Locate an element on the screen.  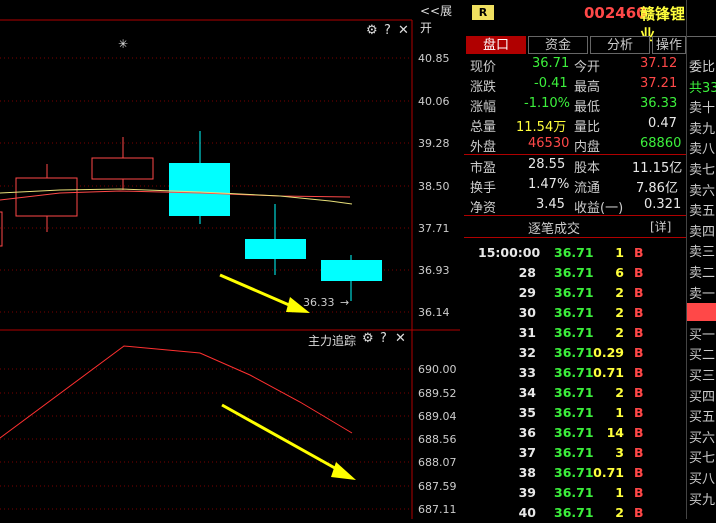
quote-row-1: 现价 36.71 今开 37.12 is located at coordinates (574, 65).